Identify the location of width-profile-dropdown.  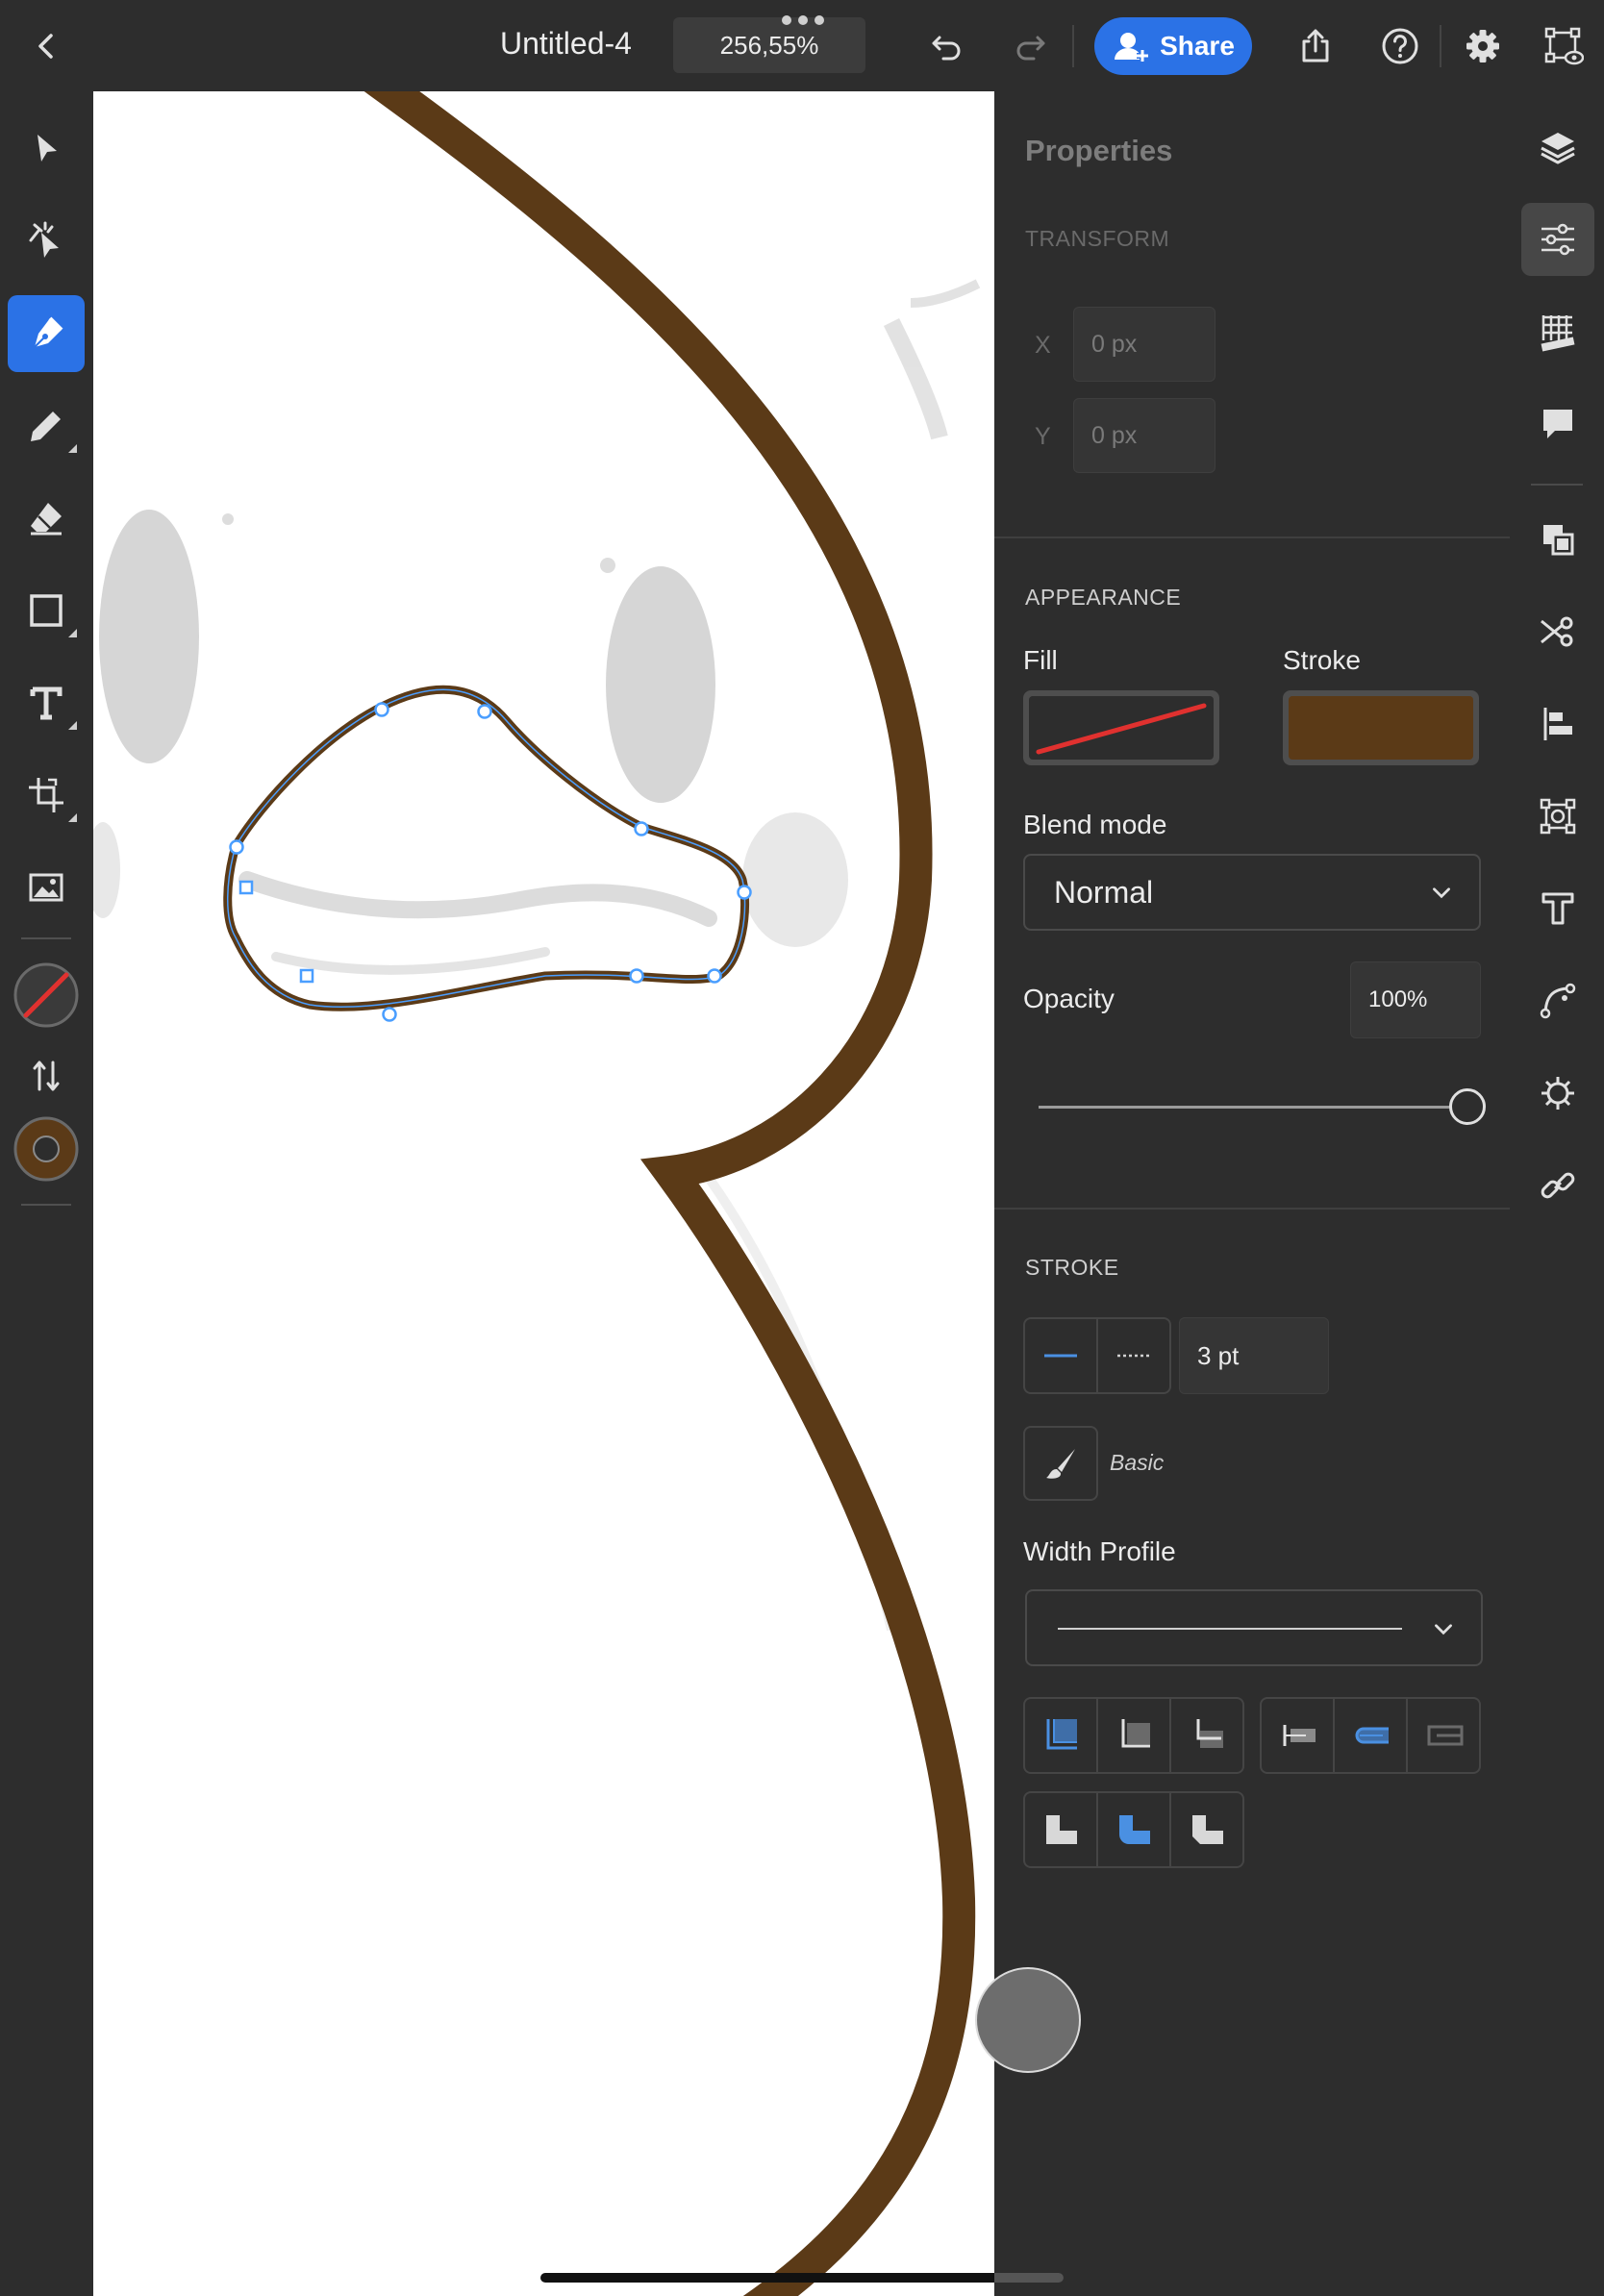
(1254, 1627).